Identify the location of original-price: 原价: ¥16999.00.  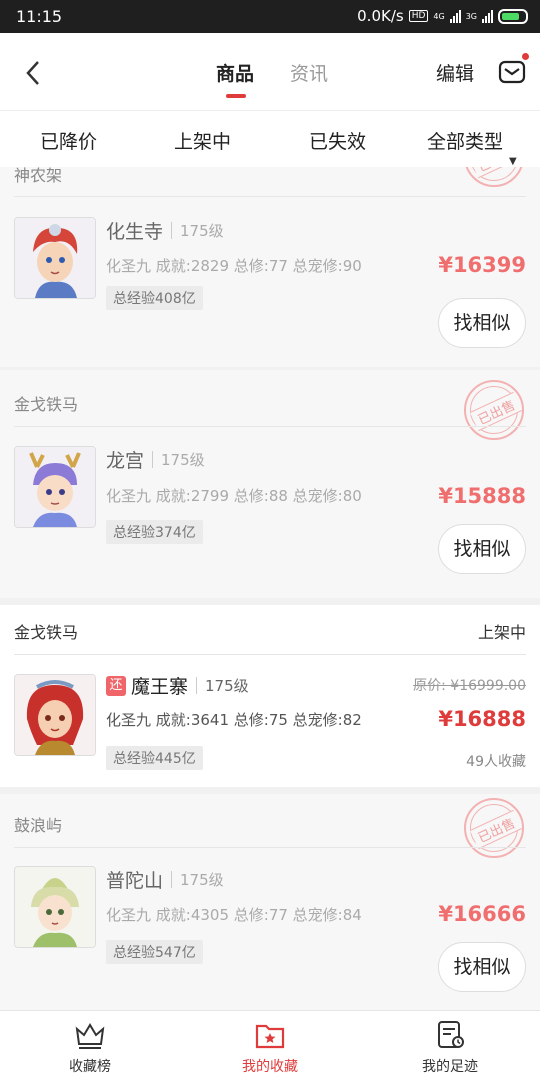
(469, 686).